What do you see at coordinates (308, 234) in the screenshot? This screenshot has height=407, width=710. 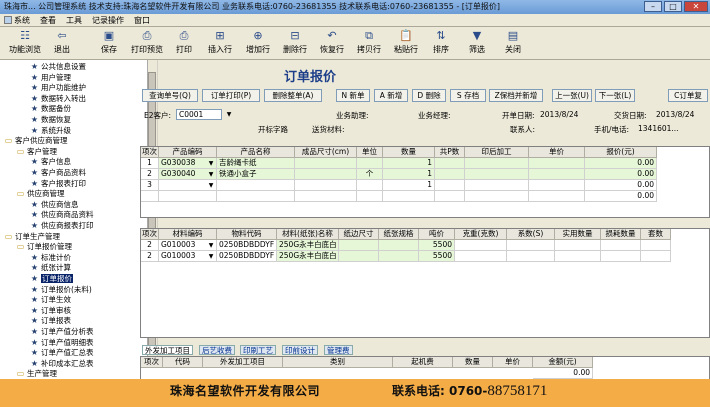 I see `column-header: 材料(纸张)名称` at bounding box center [308, 234].